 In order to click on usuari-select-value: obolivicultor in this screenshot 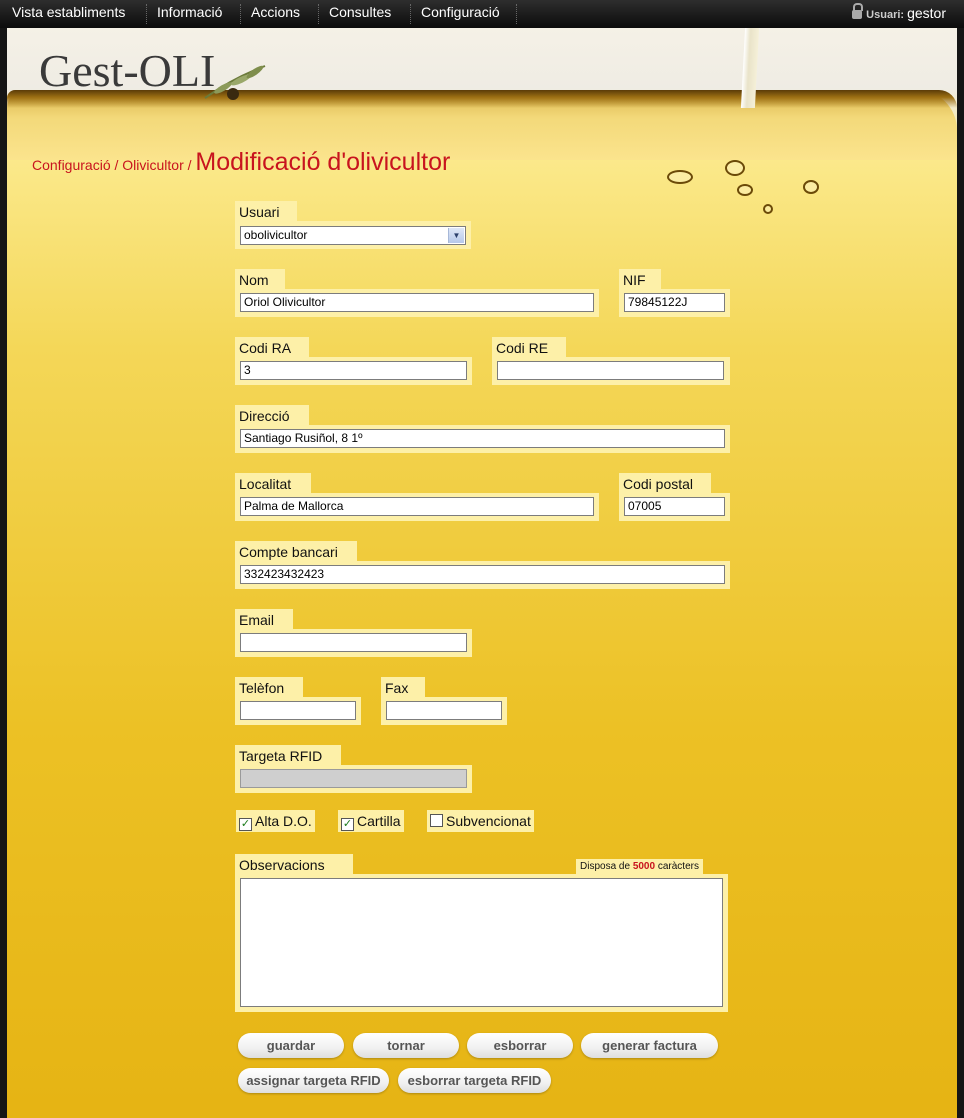, I will do `click(276, 235)`.